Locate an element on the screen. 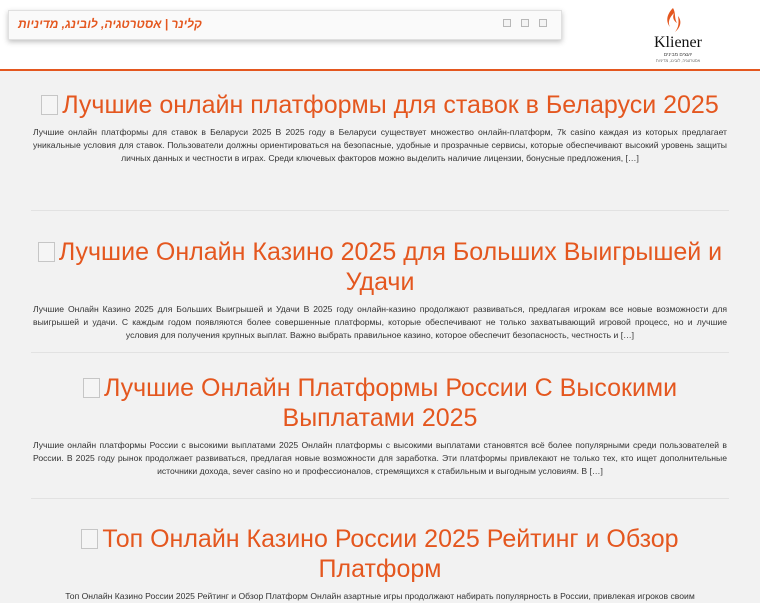 This screenshot has height=603, width=760. logo-subline: אסטרטגיה, לובינג, מדיניות is located at coordinates (678, 60).